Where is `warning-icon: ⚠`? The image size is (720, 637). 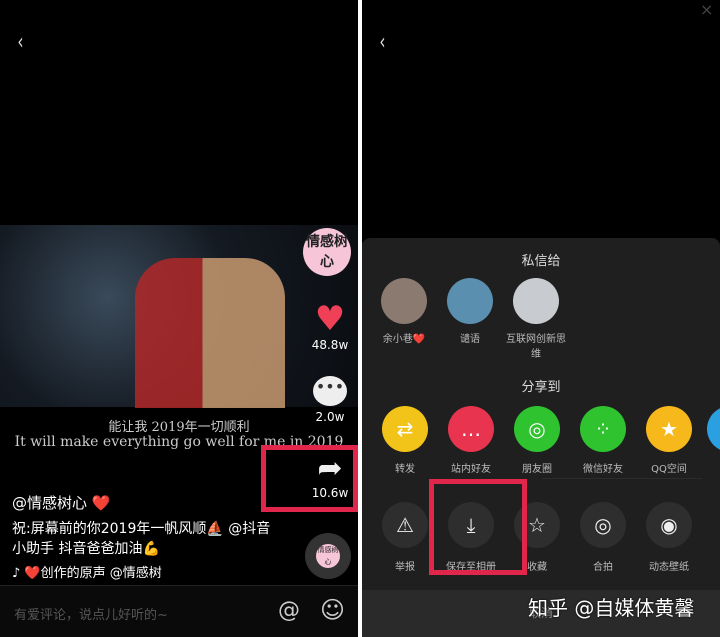
warning-icon: ⚠ is located at coordinates (405, 525).